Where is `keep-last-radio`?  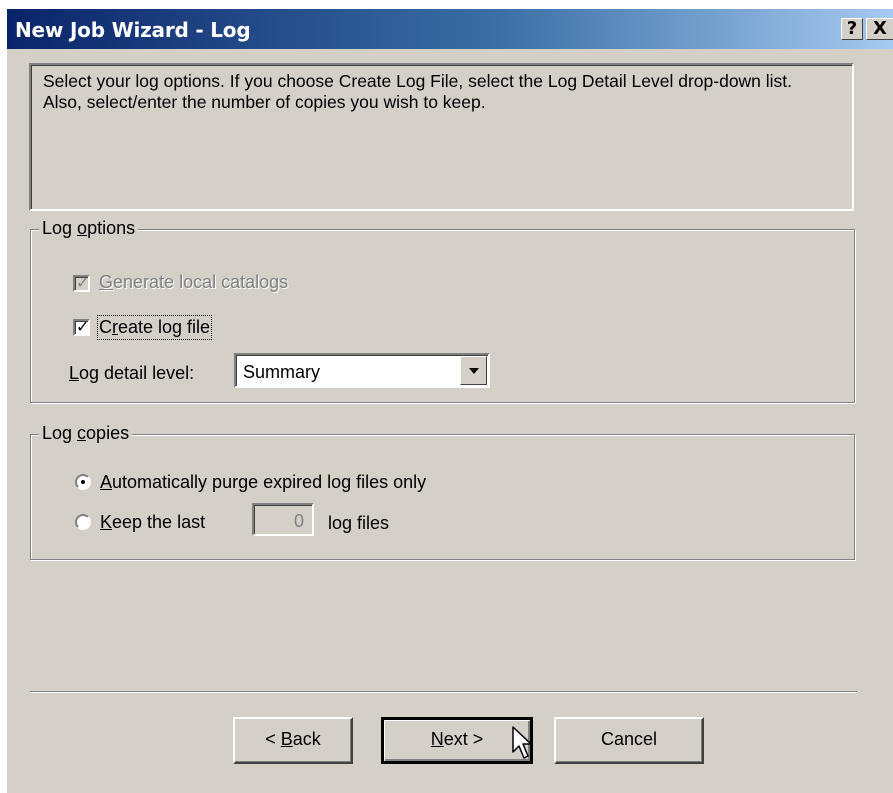 keep-last-radio is located at coordinates (83, 522).